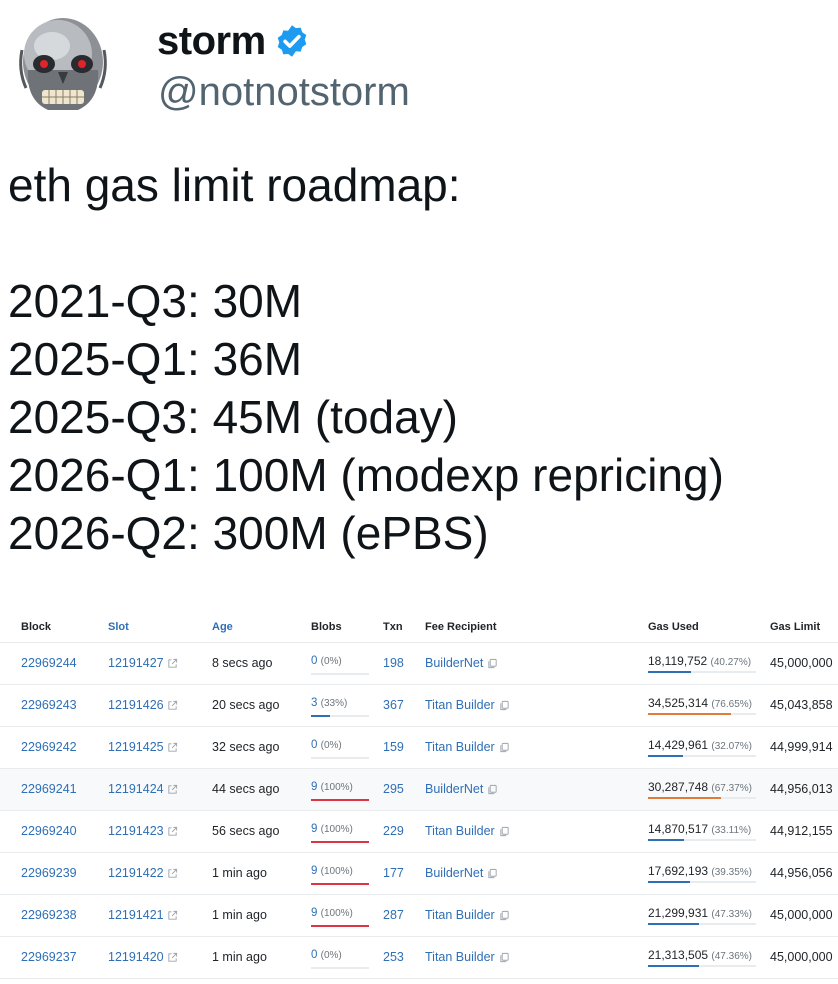 This screenshot has height=984, width=838. I want to click on txn-count-link: 253, so click(393, 957).